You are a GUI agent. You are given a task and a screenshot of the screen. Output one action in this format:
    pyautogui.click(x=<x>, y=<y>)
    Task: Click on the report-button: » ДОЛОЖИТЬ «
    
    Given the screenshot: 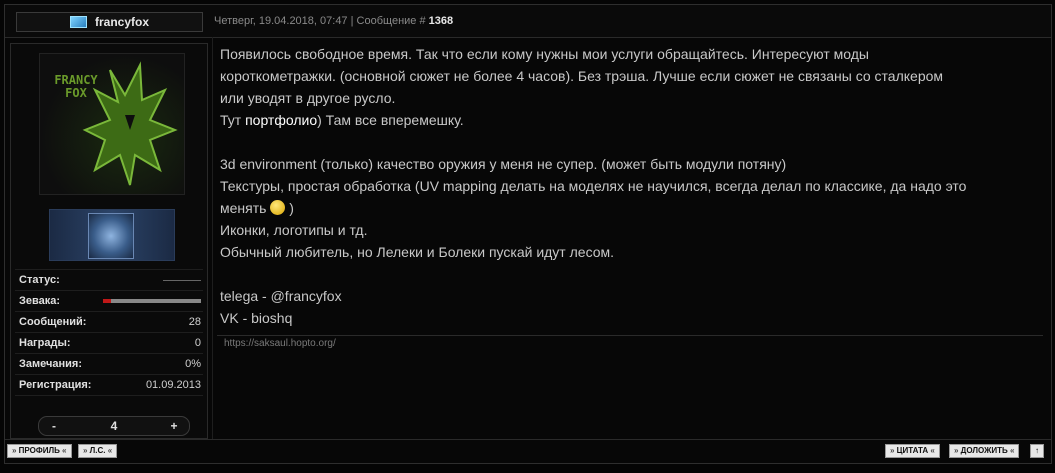 What is the action you would take?
    pyautogui.click(x=984, y=451)
    